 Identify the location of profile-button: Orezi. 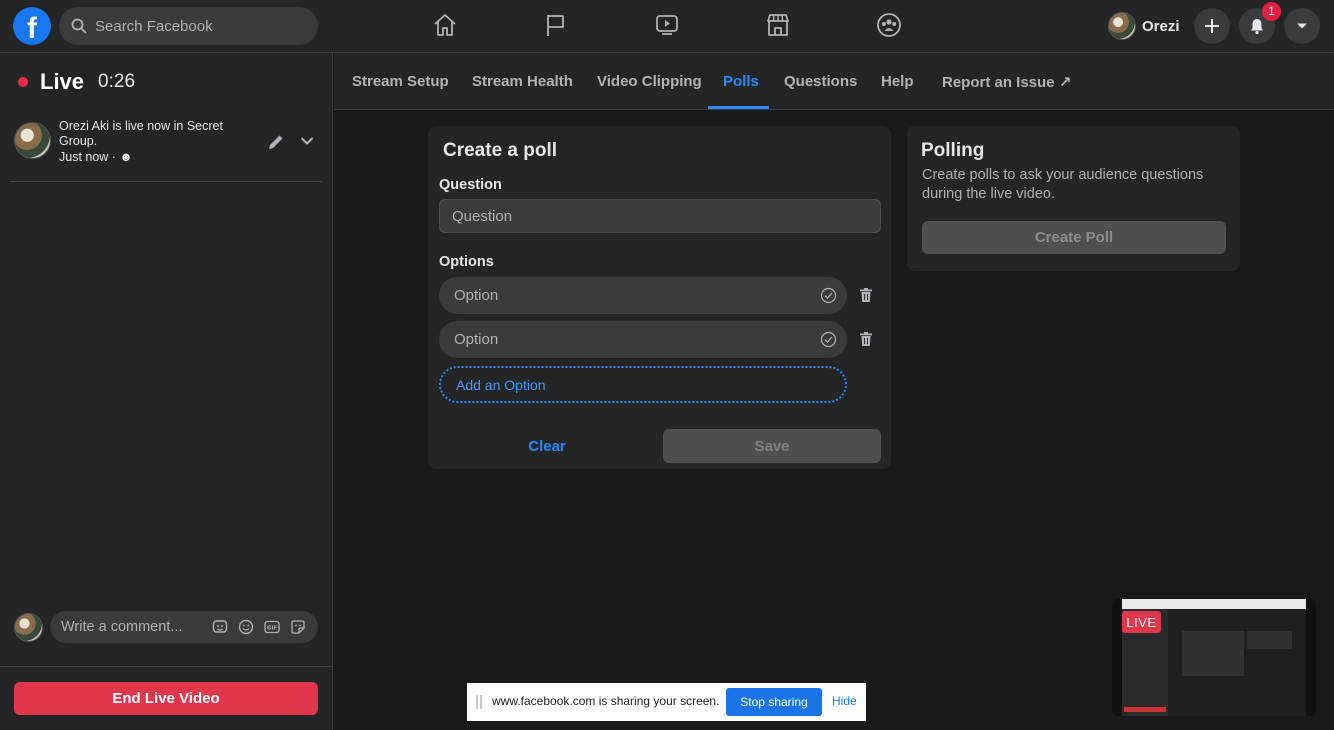
(1144, 26).